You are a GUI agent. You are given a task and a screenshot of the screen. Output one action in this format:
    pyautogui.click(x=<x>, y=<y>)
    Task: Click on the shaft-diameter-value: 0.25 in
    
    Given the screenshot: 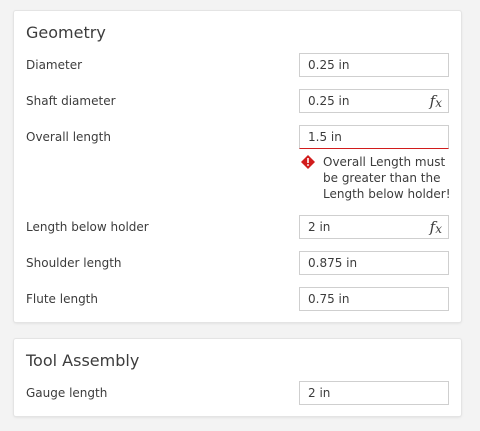 What is the action you would take?
    pyautogui.click(x=329, y=101)
    